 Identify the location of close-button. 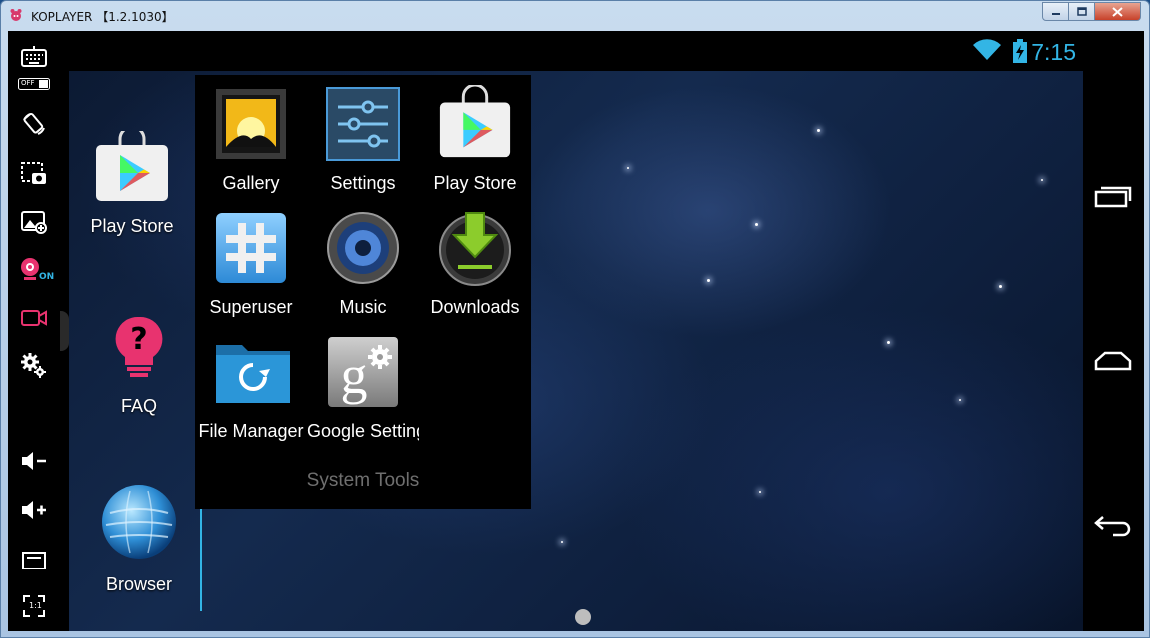
(1118, 11).